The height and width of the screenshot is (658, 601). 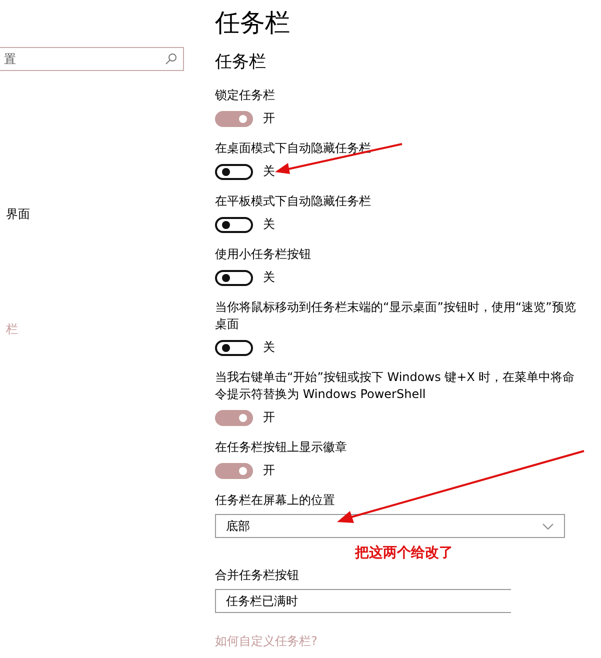 I want to click on search-icon, so click(x=171, y=59).